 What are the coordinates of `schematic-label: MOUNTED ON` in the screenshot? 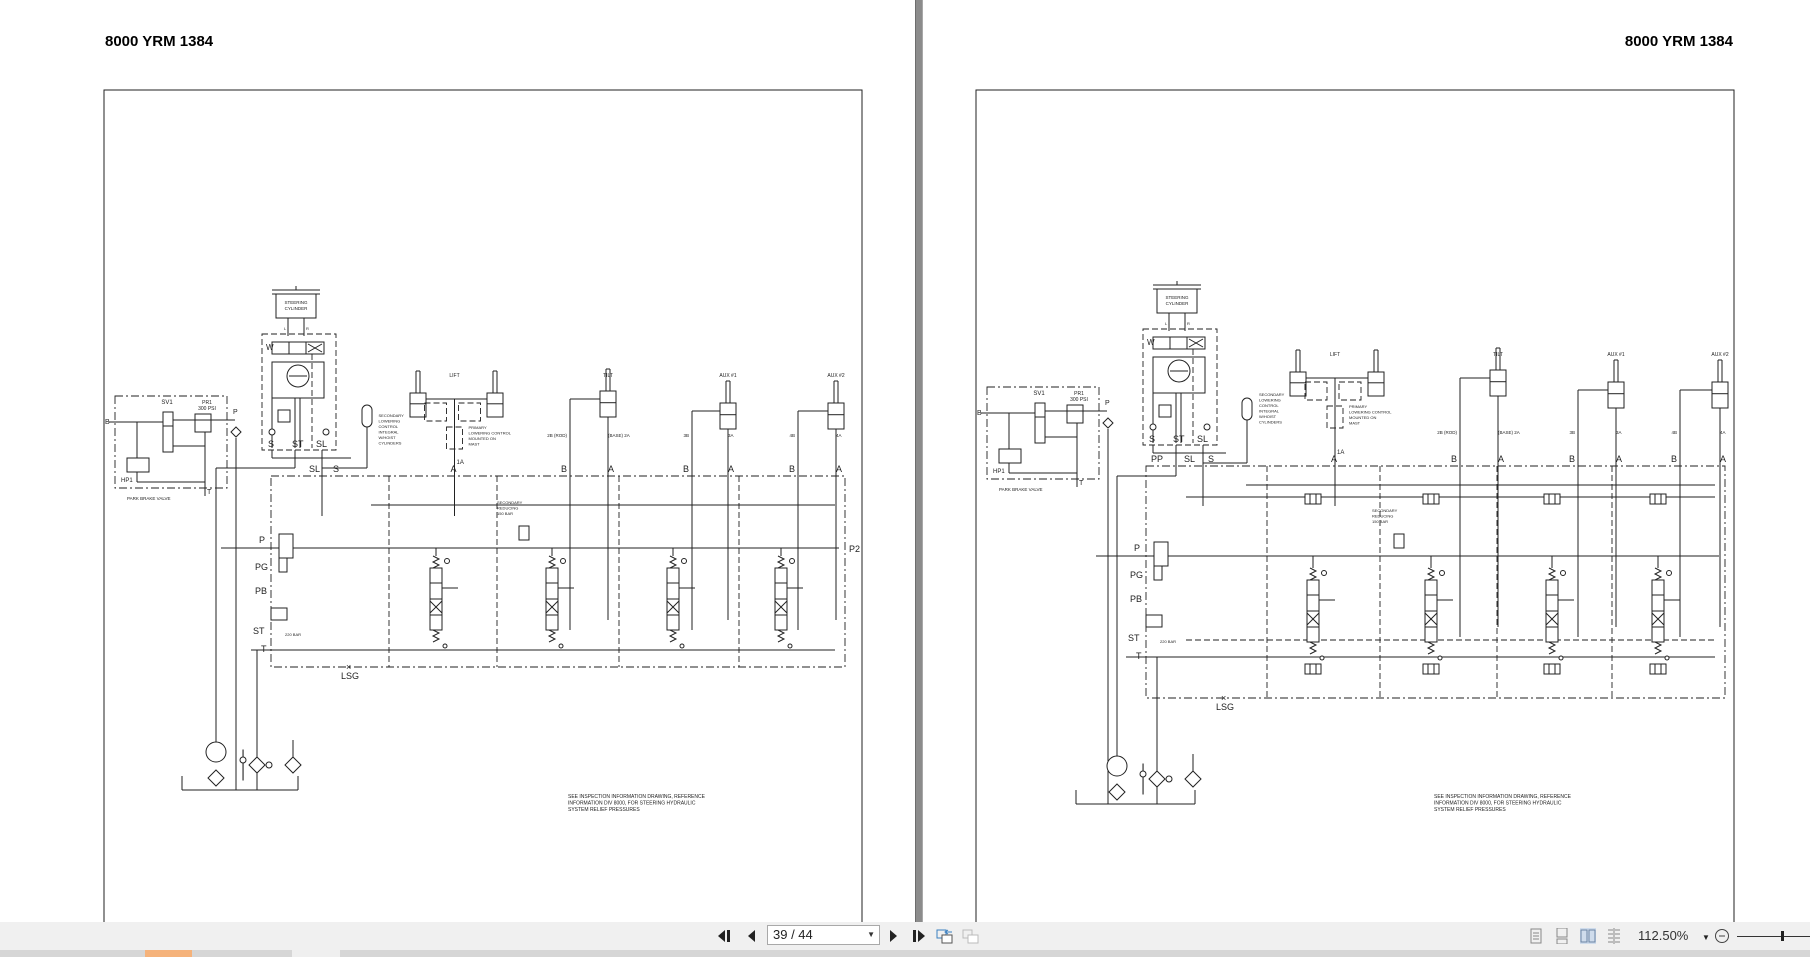 It's located at (1362, 417).